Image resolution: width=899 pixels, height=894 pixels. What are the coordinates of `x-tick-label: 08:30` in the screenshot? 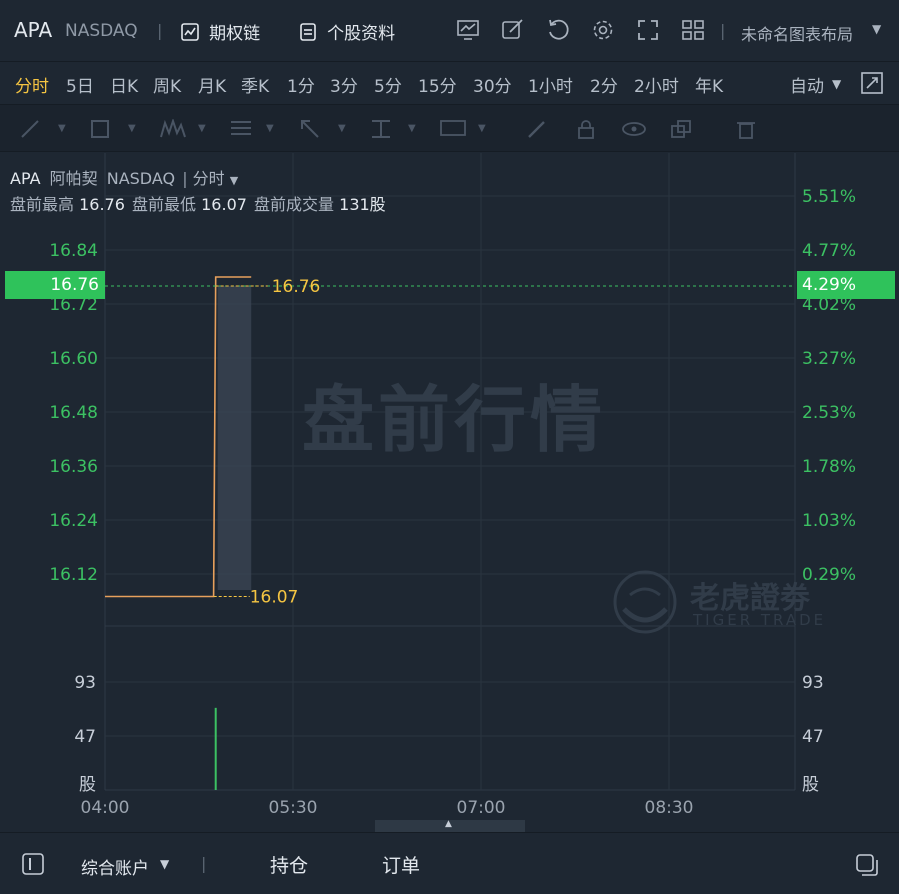 It's located at (669, 808).